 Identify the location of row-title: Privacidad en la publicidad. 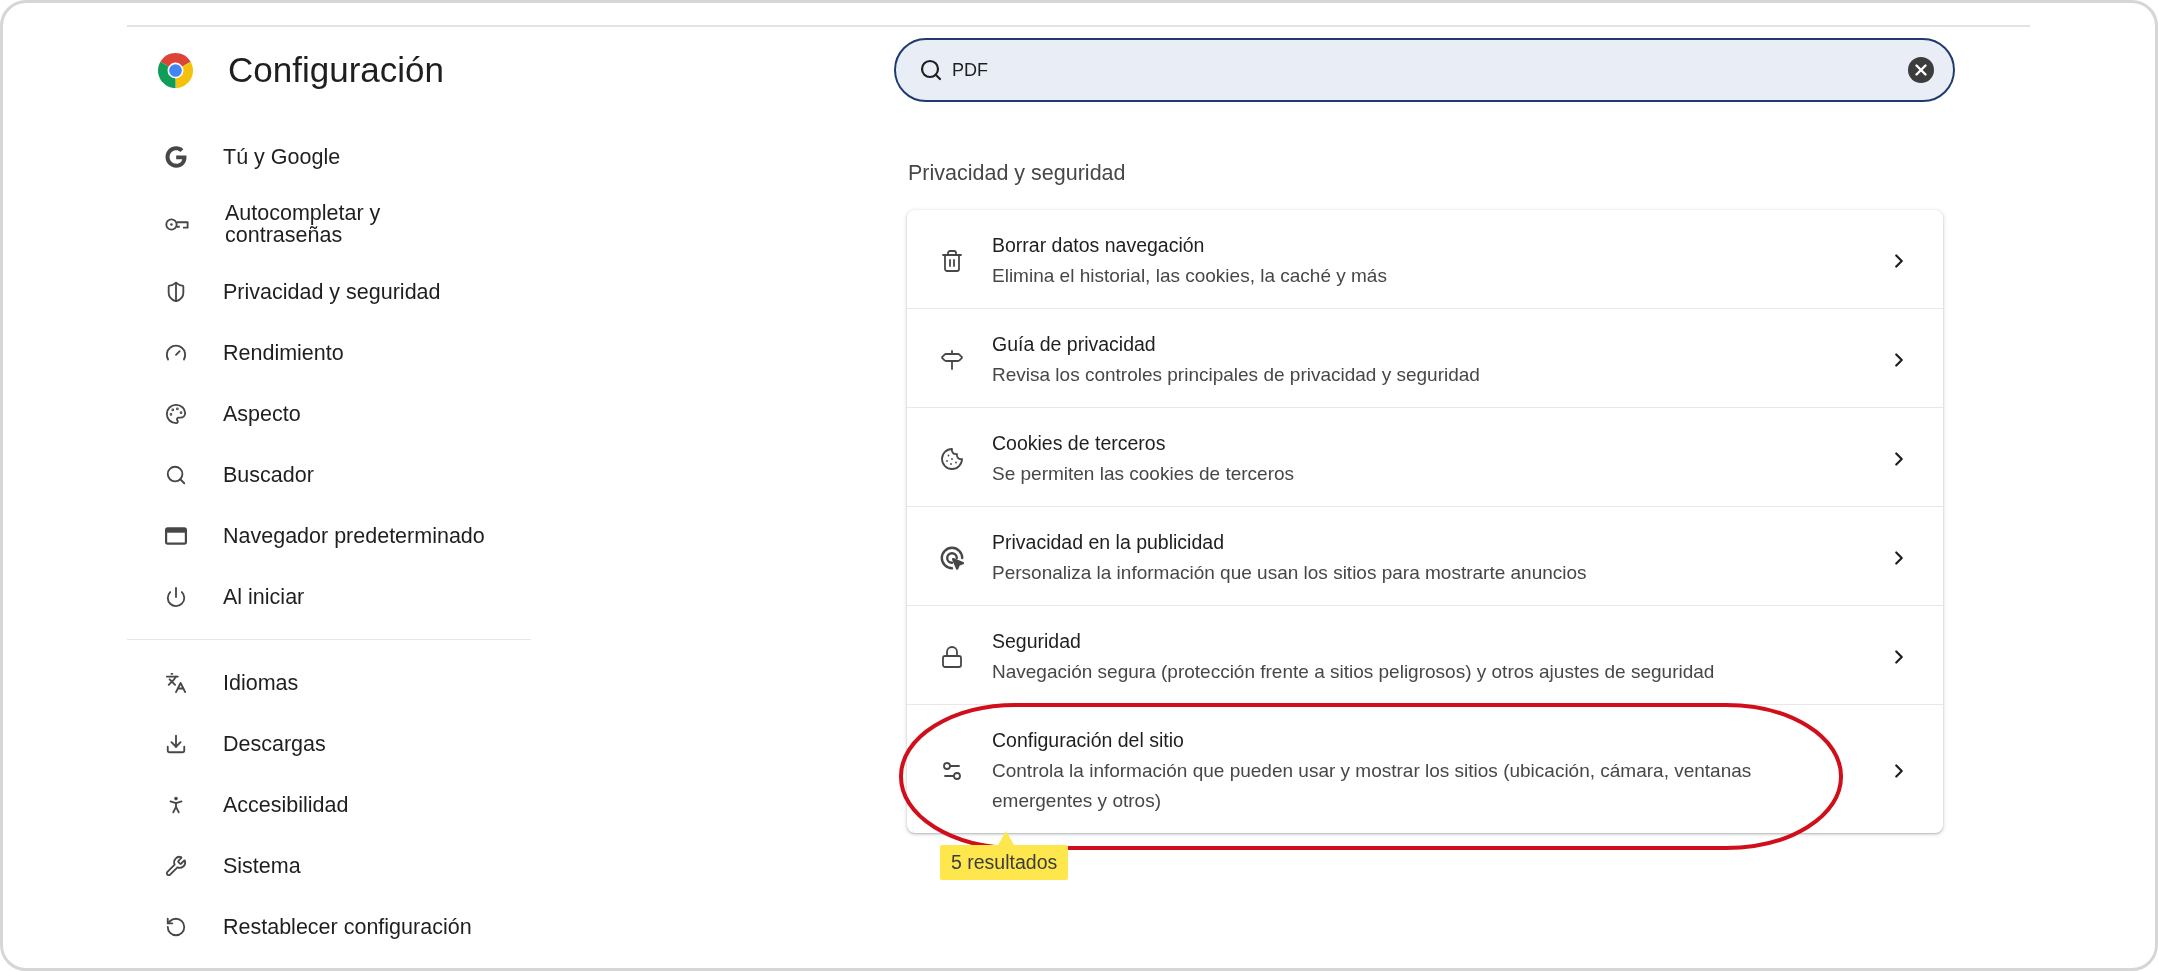
(1108, 542).